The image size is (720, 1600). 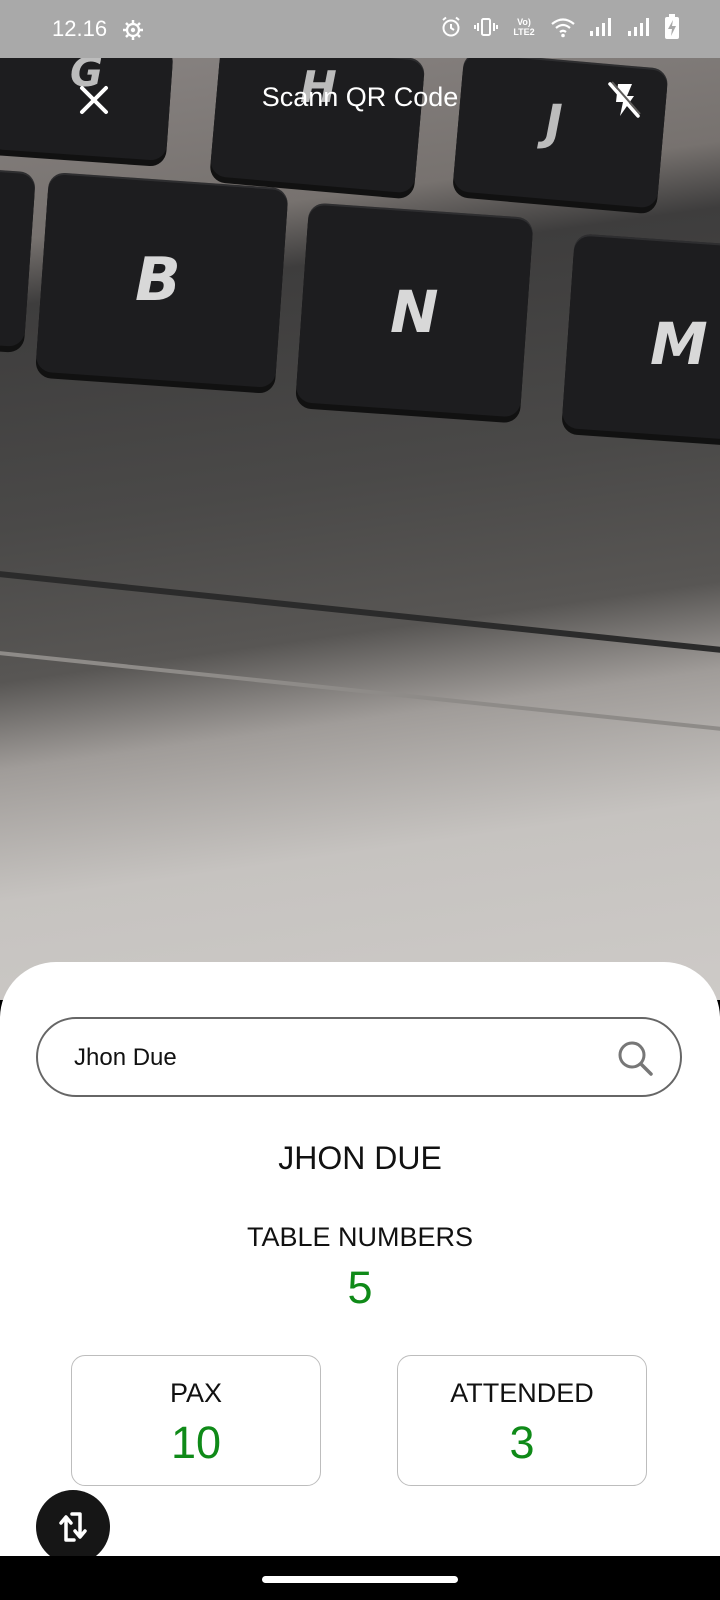 I want to click on pax-label: PAX, so click(x=196, y=1393).